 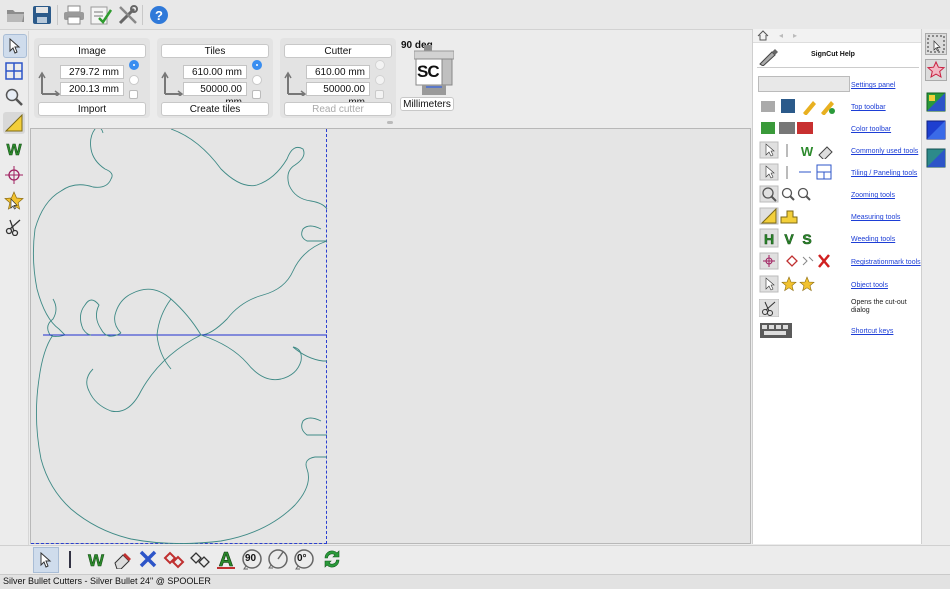 What do you see at coordinates (840, 150) in the screenshot?
I see `help-item-common-tools: W Commonly used tools` at bounding box center [840, 150].